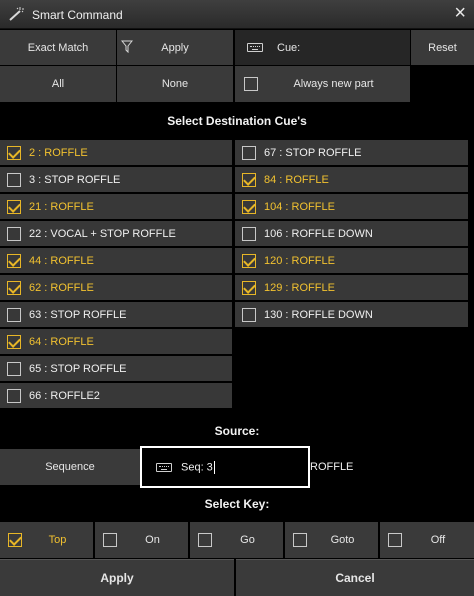 Image resolution: width=474 pixels, height=596 pixels. What do you see at coordinates (289, 47) in the screenshot?
I see `cue-input-label: Cue:` at bounding box center [289, 47].